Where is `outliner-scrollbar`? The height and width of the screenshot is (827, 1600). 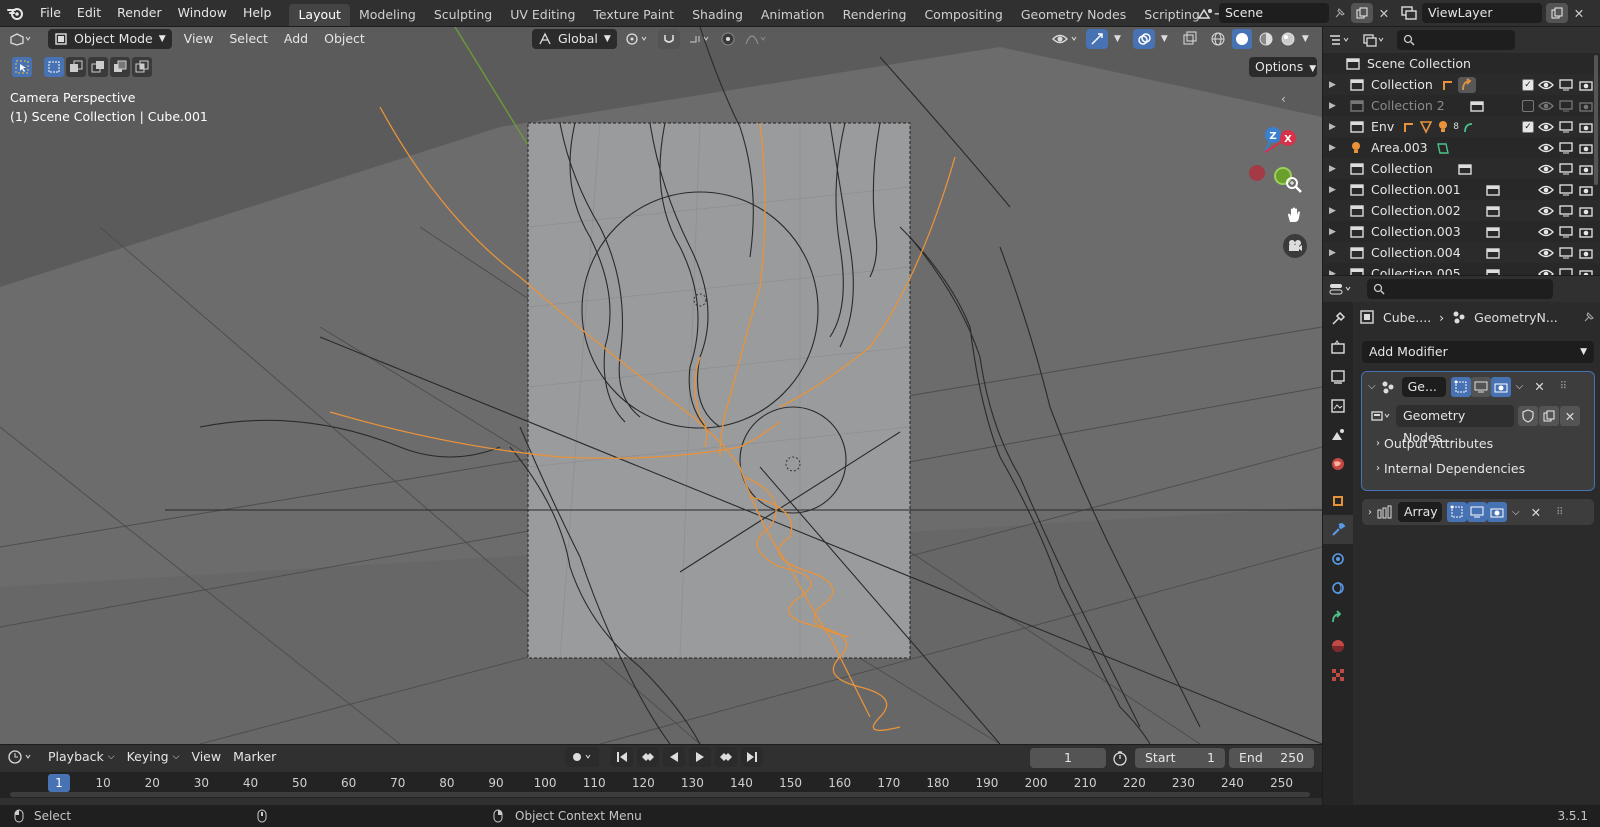
outliner-scrollbar is located at coordinates (1596, 120).